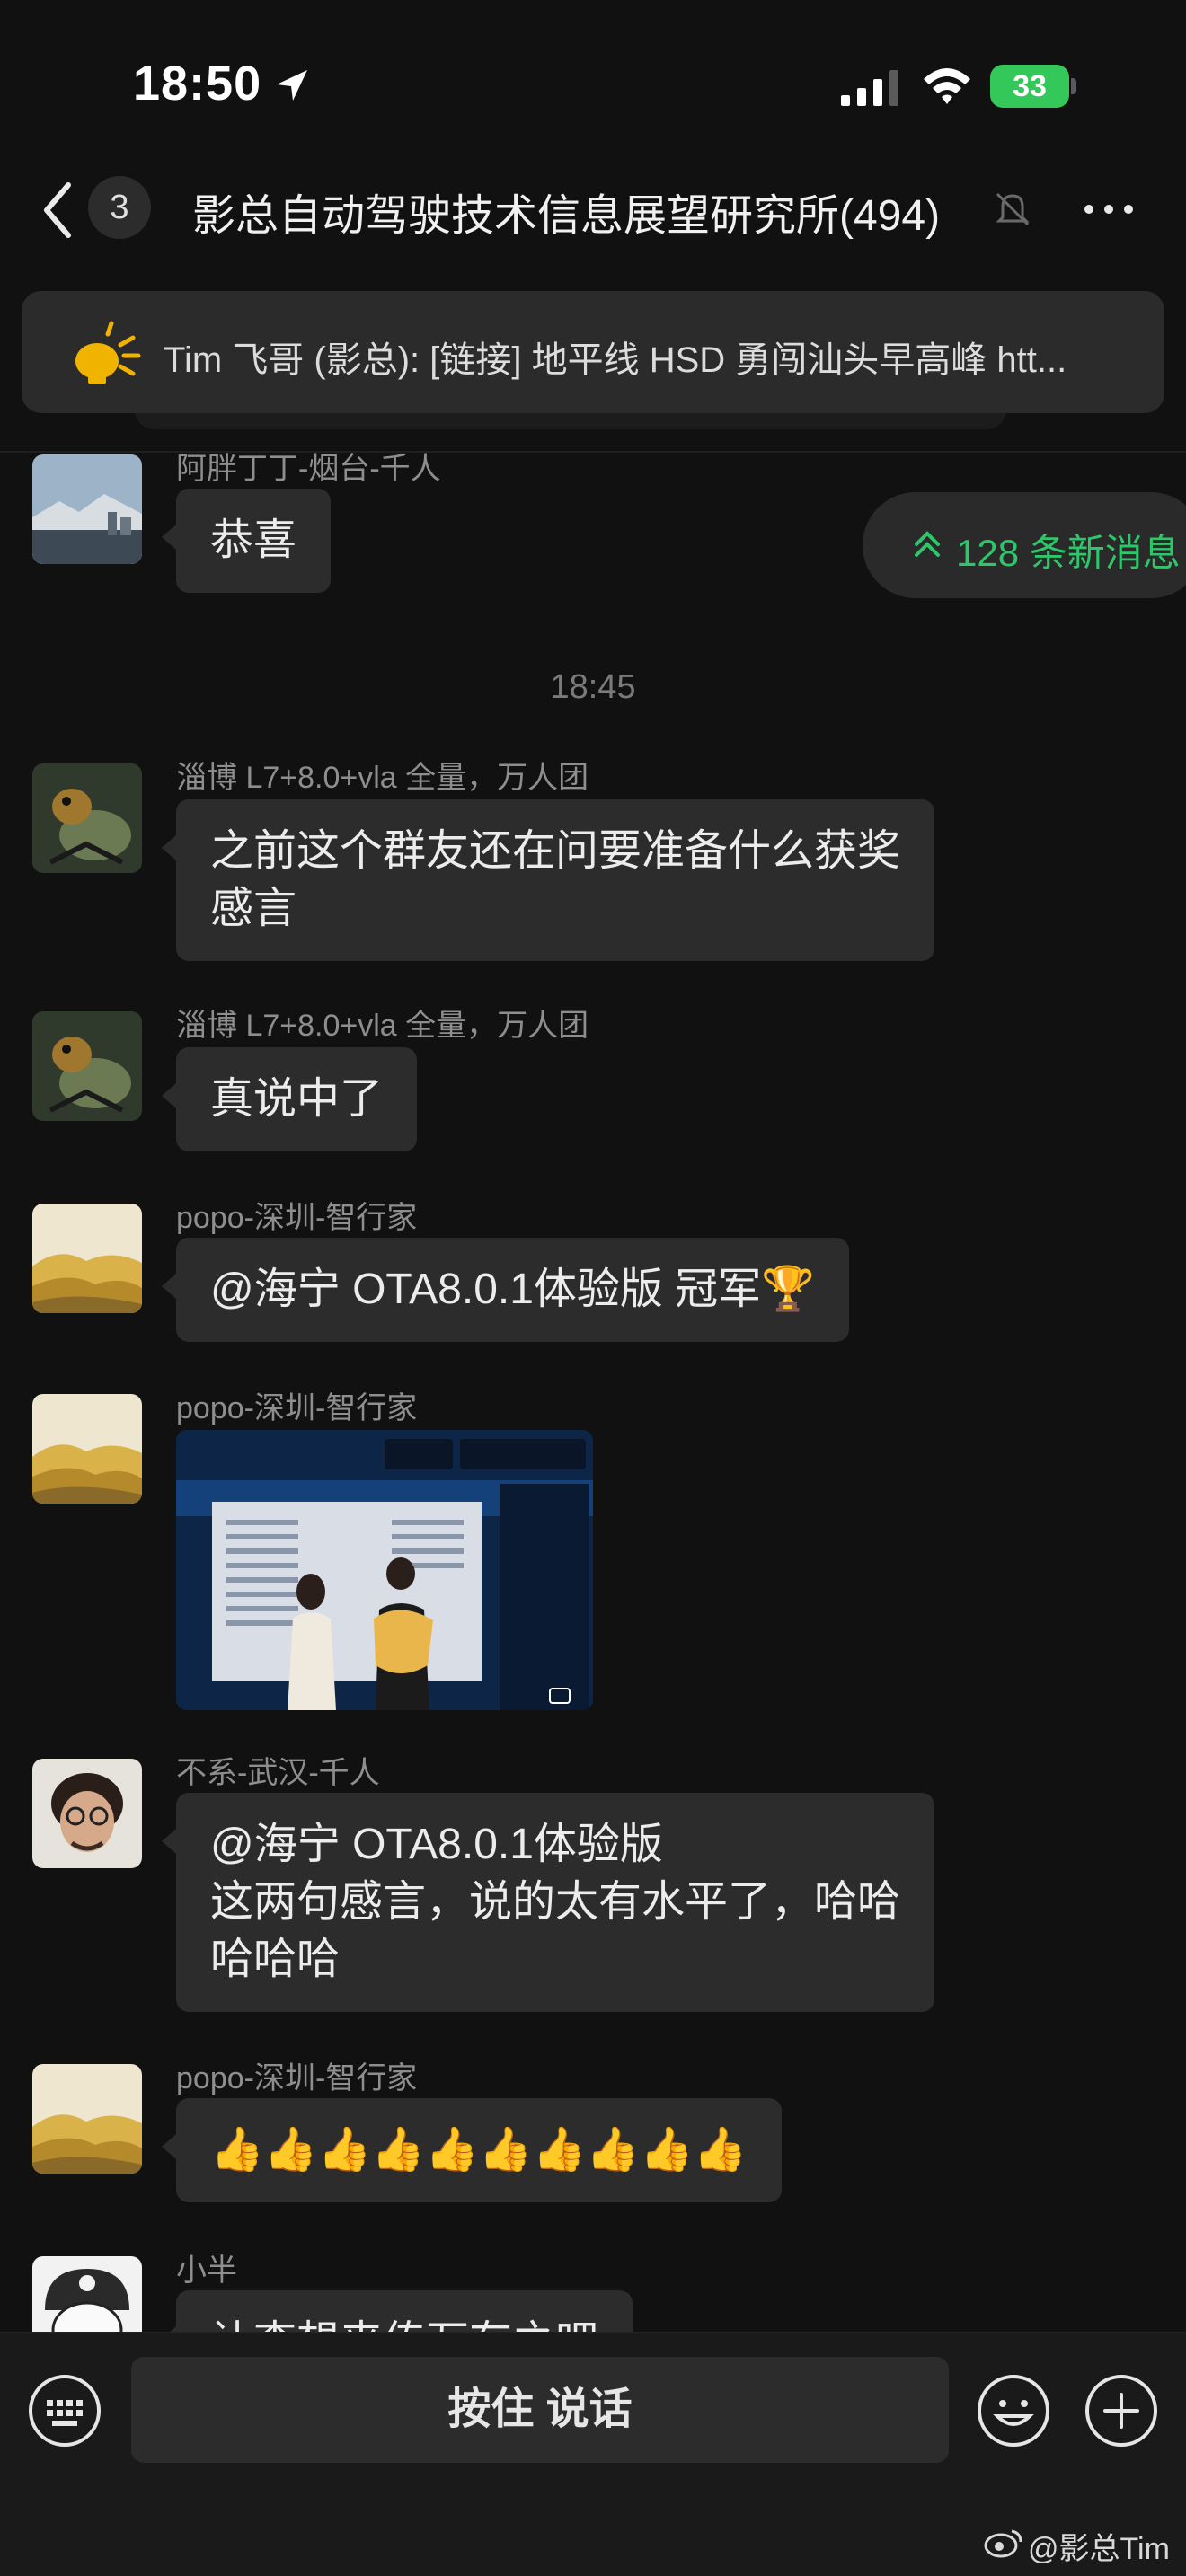 Image resolution: width=1186 pixels, height=2576 pixels. What do you see at coordinates (119, 207) in the screenshot?
I see `unread-count-badge: 3` at bounding box center [119, 207].